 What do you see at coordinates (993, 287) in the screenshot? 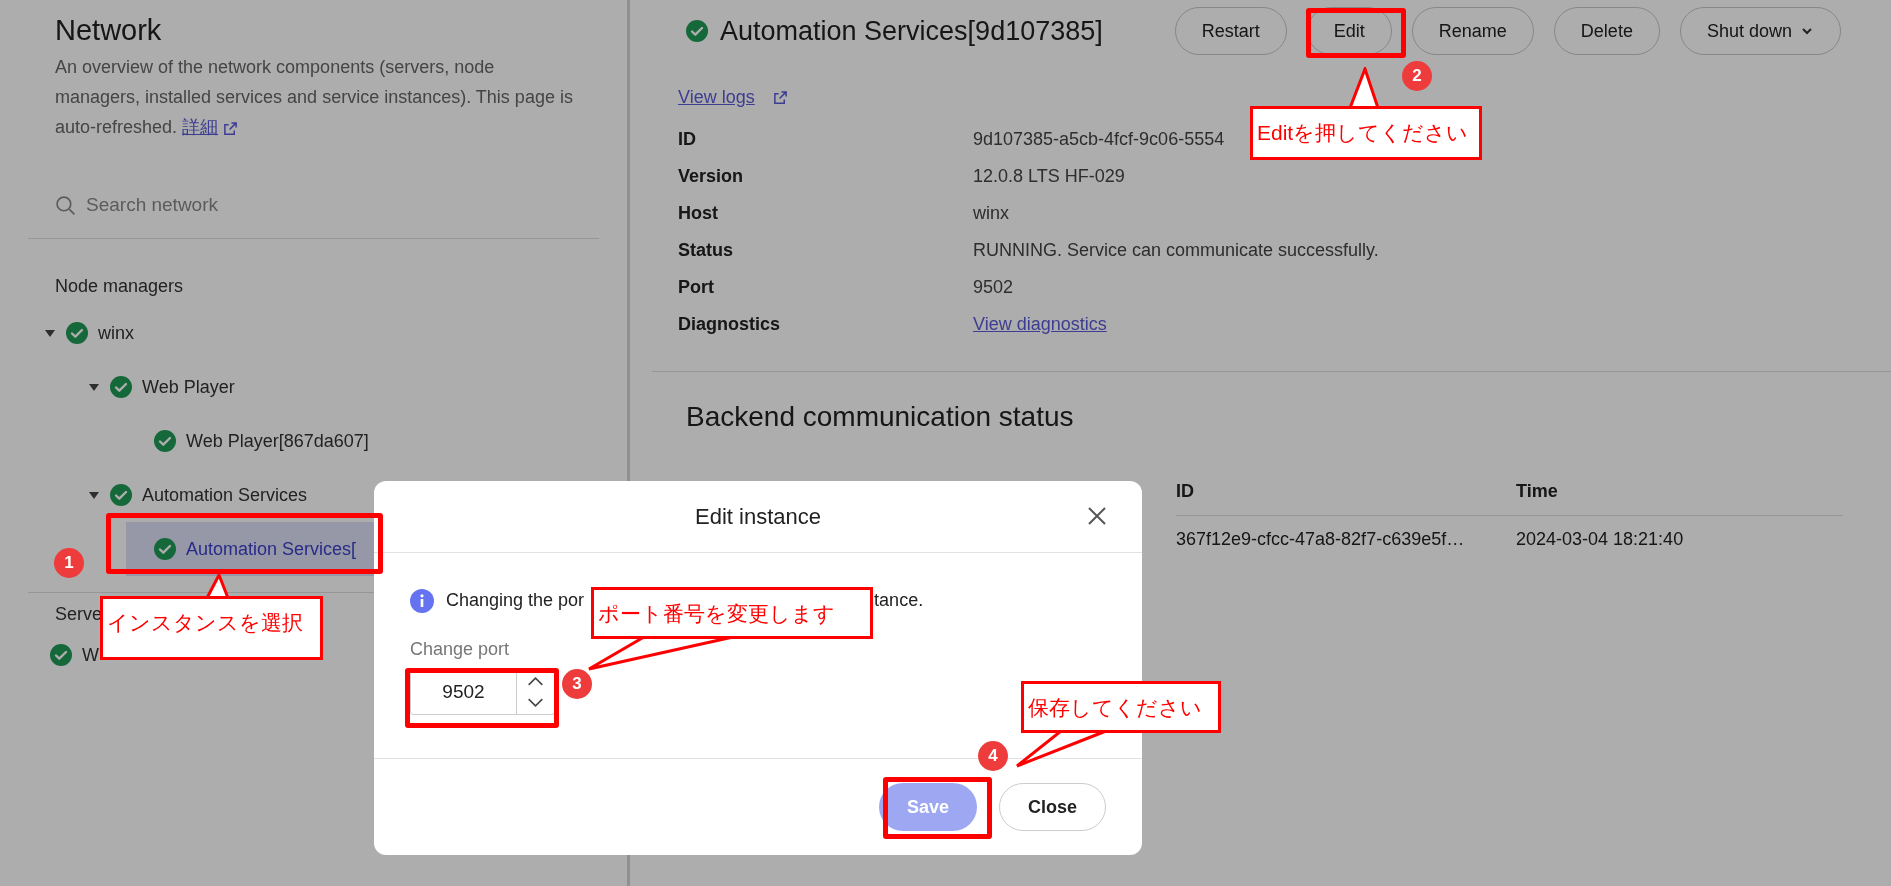
I see `field-value: 9502` at bounding box center [993, 287].